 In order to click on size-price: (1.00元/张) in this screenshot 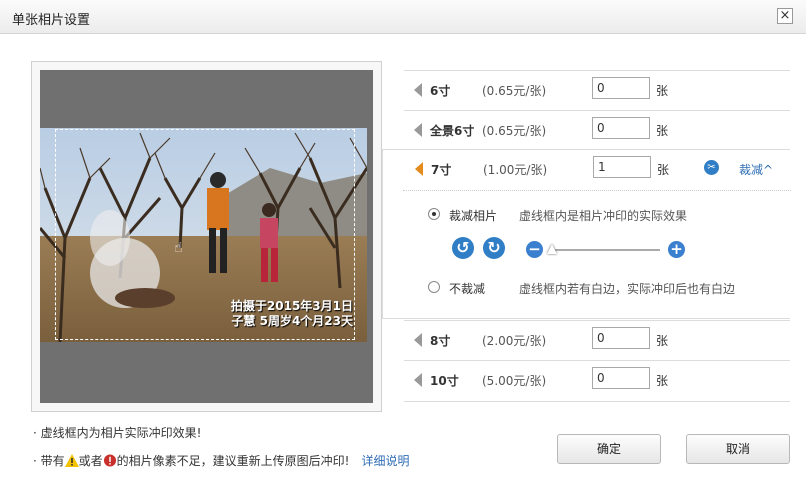, I will do `click(515, 170)`.